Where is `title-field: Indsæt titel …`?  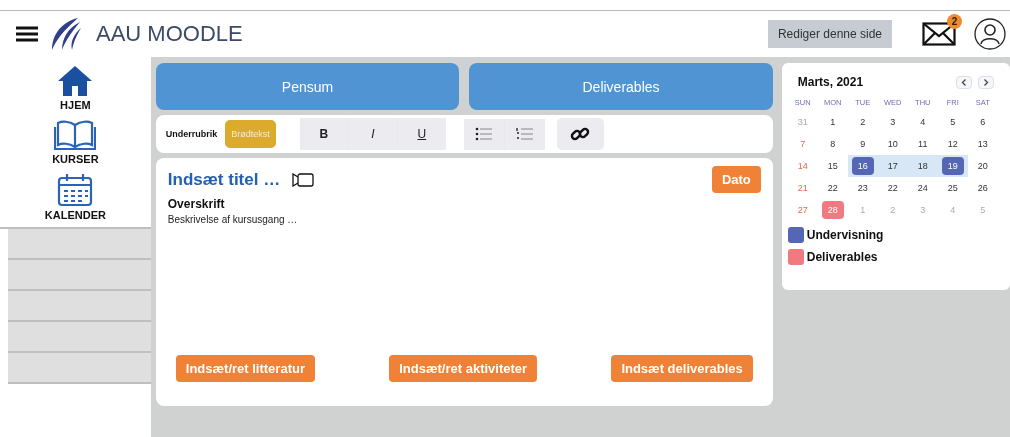 title-field: Indsæt titel … is located at coordinates (224, 179).